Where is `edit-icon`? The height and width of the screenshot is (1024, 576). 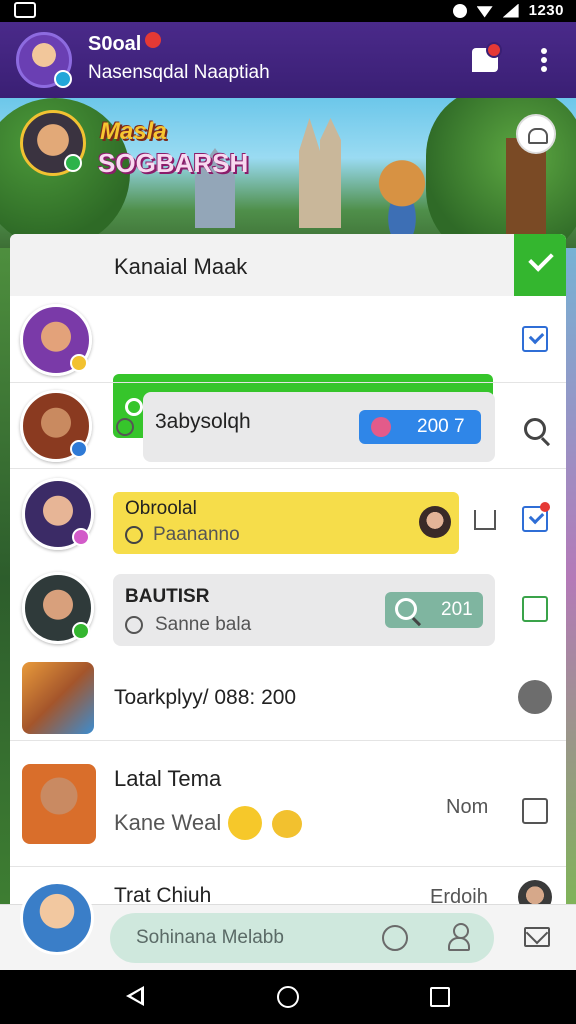
edit-icon is located at coordinates (535, 811).